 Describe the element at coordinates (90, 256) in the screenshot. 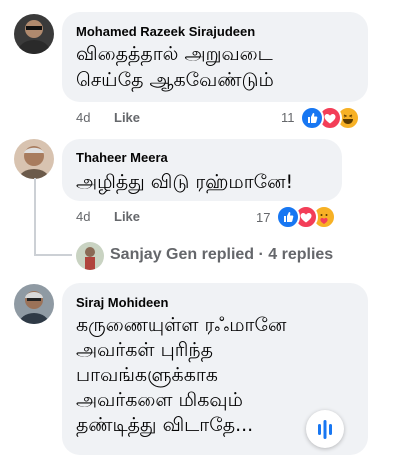

I see `reply-author-avatar` at that location.